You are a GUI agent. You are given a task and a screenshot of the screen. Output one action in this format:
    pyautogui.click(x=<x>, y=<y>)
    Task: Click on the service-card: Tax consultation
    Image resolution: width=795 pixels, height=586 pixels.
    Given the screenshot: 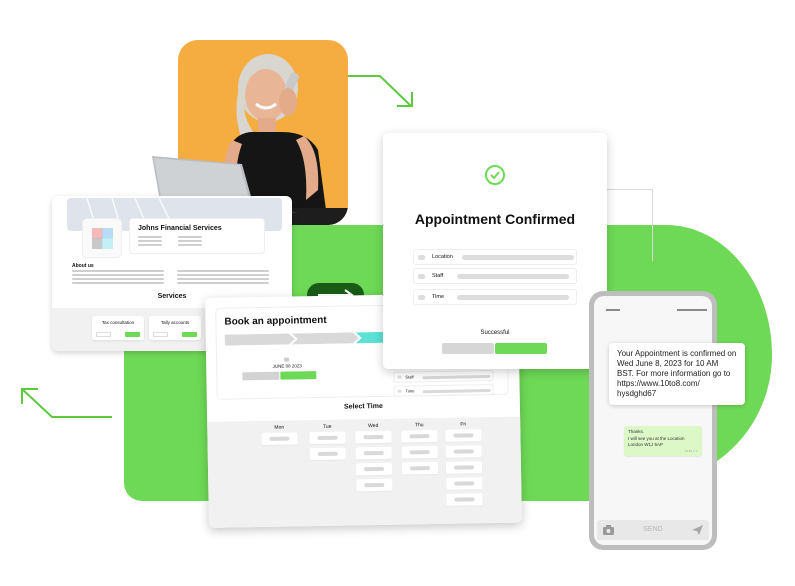 What is the action you would take?
    pyautogui.click(x=118, y=328)
    